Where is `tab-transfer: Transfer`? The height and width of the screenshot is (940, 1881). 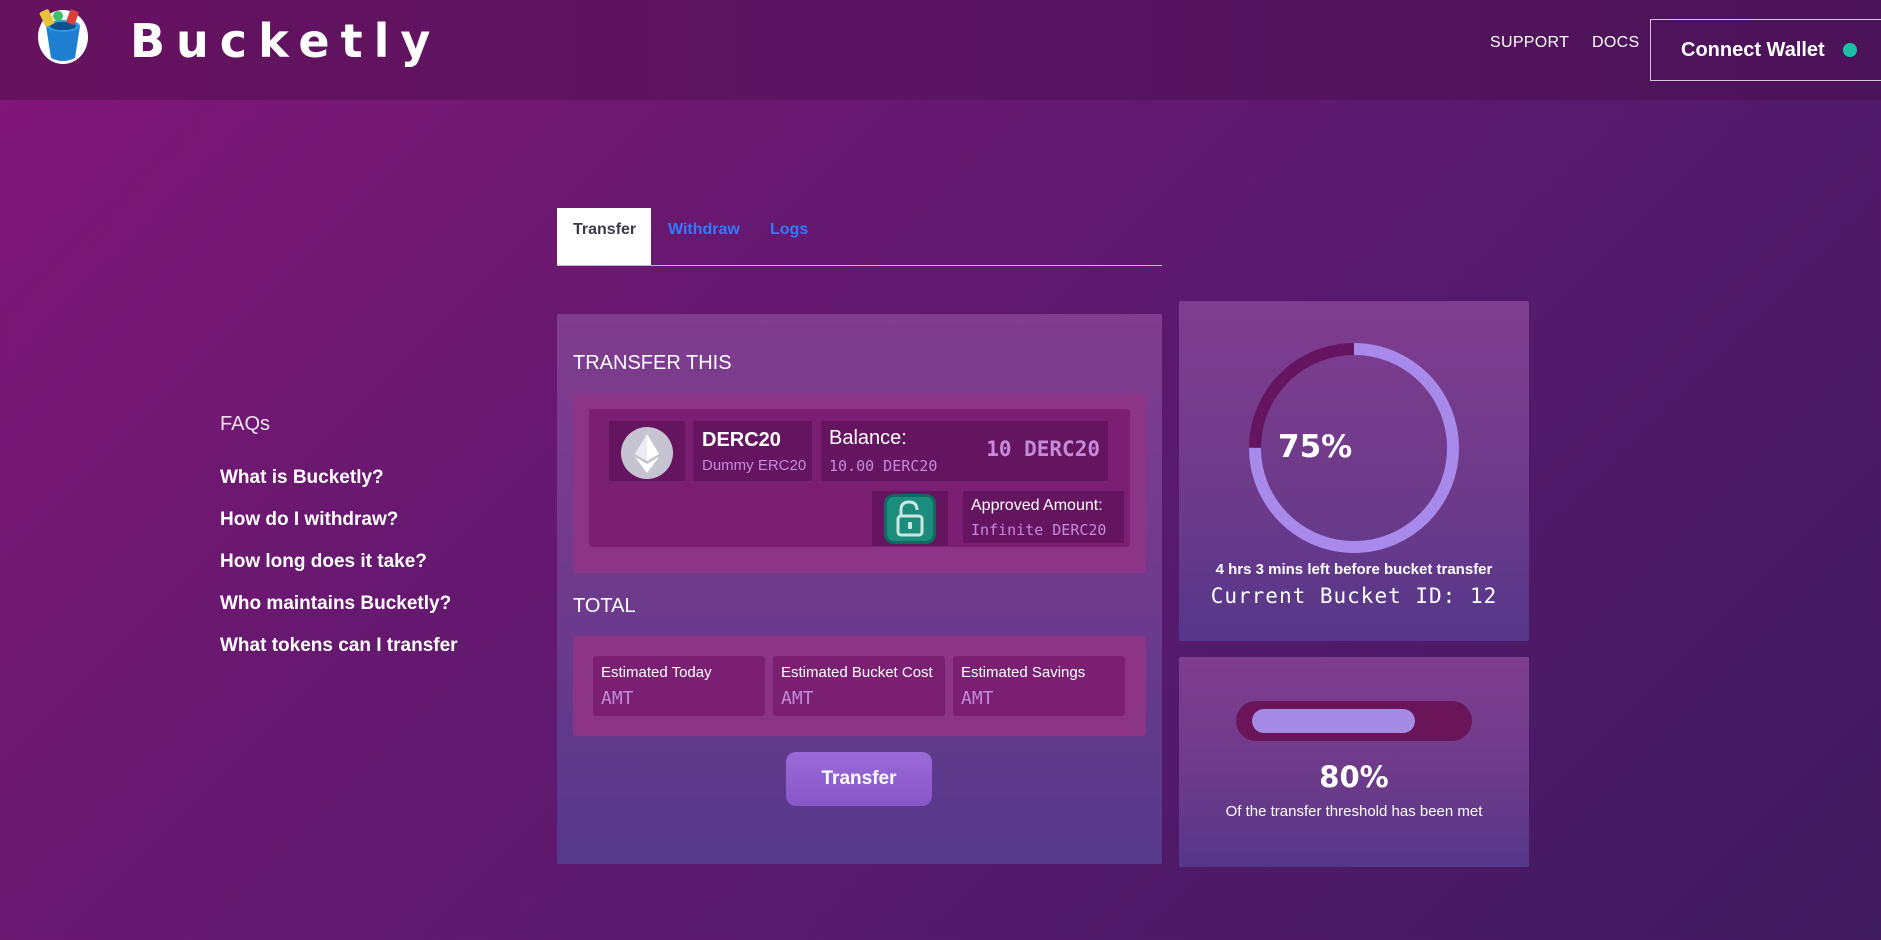 tab-transfer: Transfer is located at coordinates (604, 236).